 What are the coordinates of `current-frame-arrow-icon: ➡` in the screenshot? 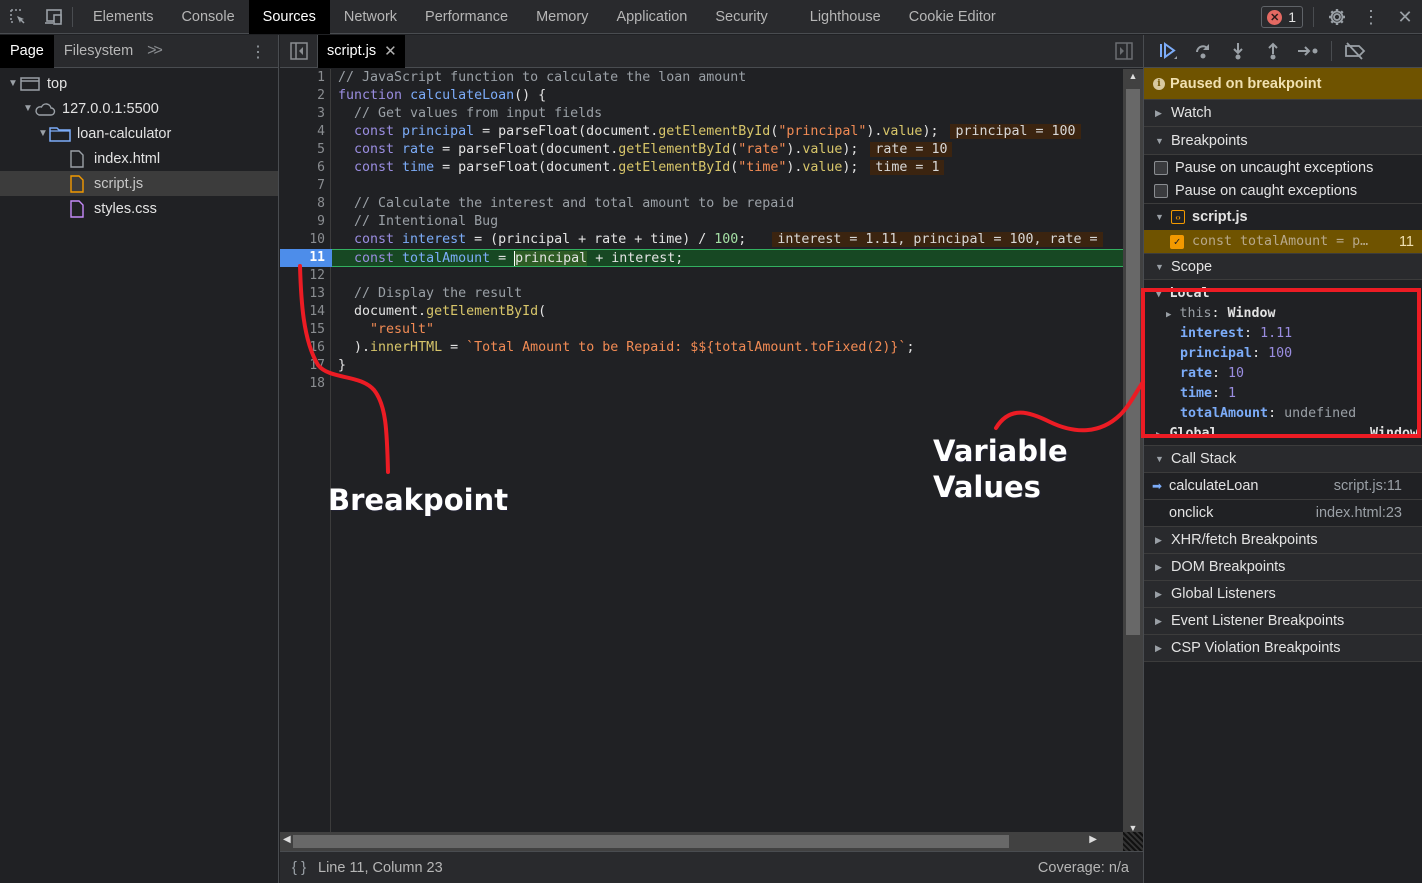 It's located at (1157, 486).